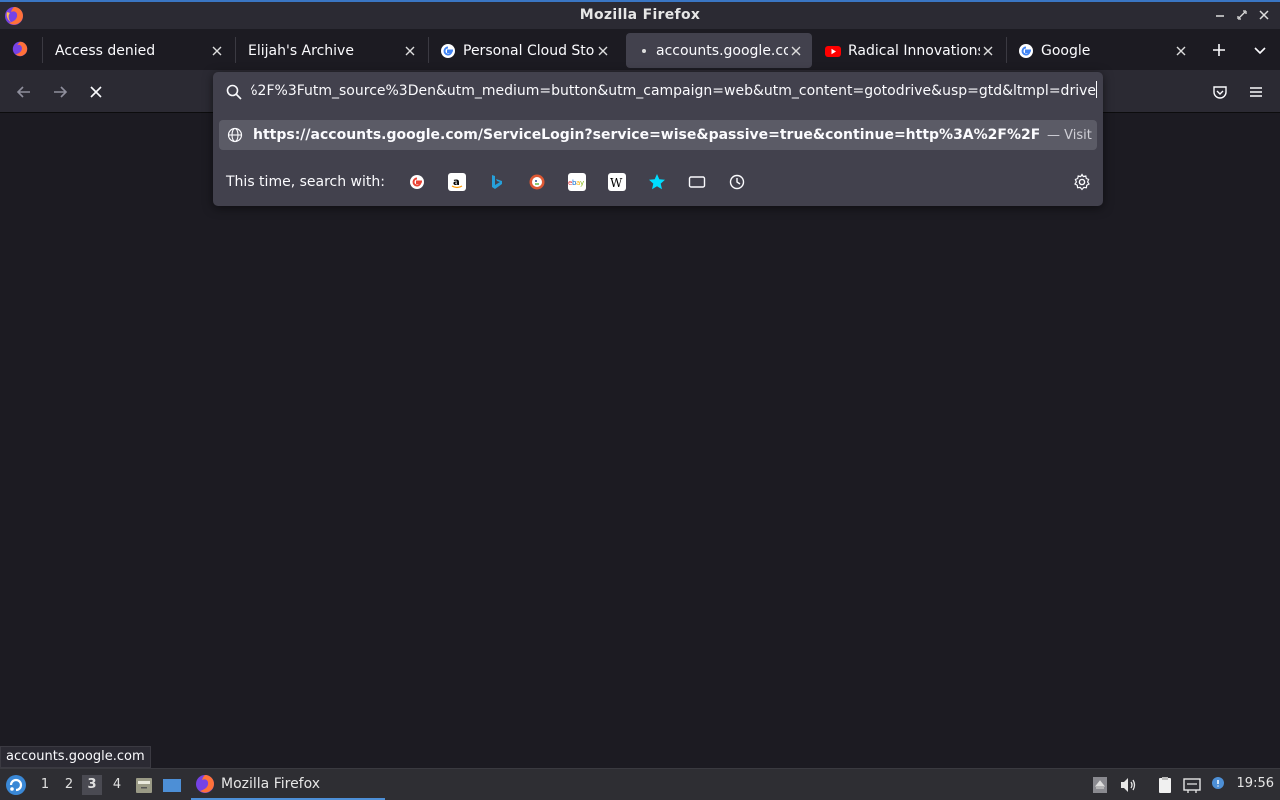 The image size is (1280, 800). What do you see at coordinates (537, 182) in the screenshot?
I see `duckduckgo-icon` at bounding box center [537, 182].